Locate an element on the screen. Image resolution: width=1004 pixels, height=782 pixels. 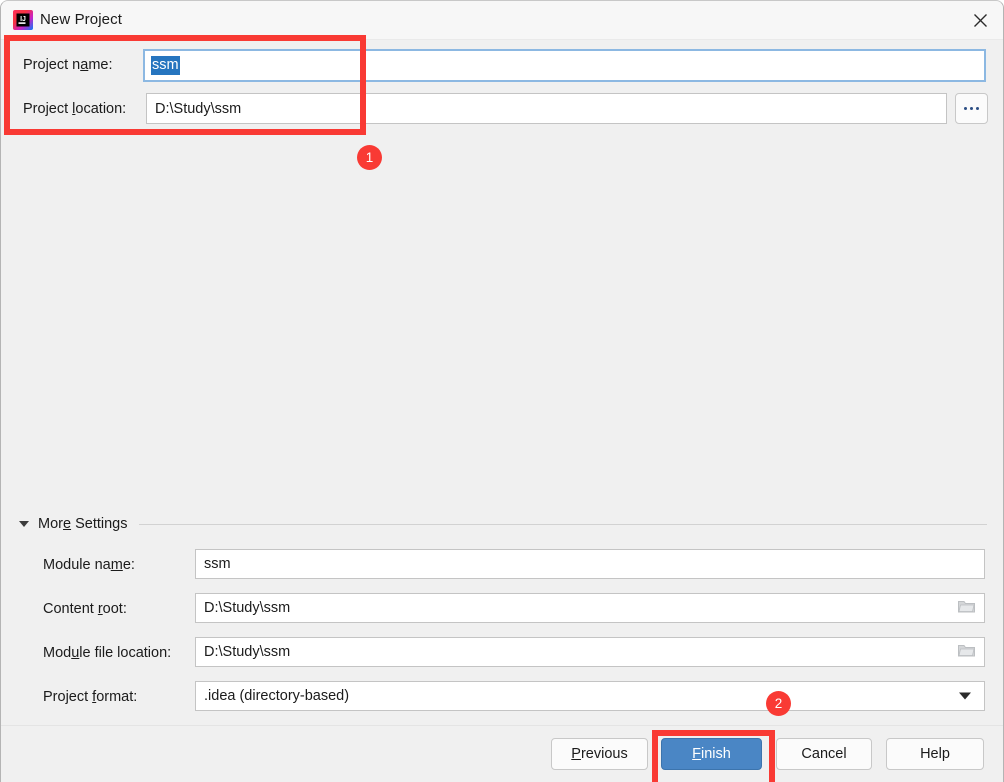
module-name-input: ssm is located at coordinates (590, 564).